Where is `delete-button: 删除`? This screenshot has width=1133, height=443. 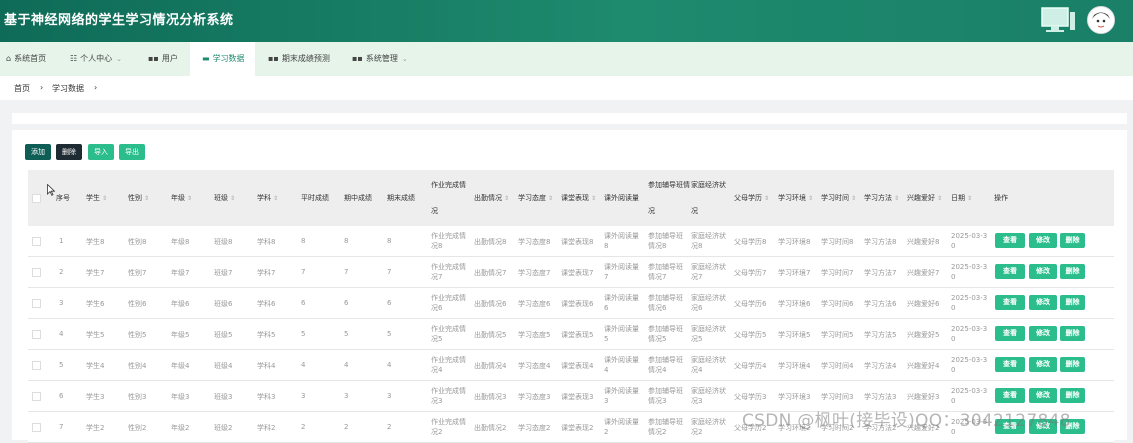
delete-button: 删除 is located at coordinates (69, 152).